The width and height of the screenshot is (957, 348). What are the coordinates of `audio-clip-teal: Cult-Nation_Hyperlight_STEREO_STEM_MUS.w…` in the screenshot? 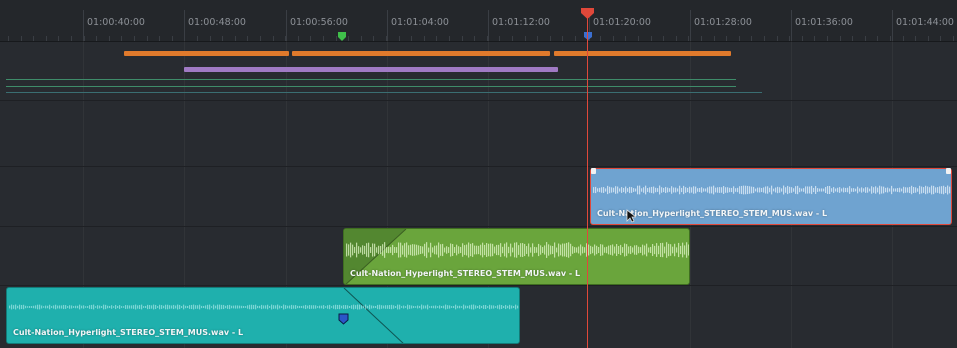 It's located at (263, 315).